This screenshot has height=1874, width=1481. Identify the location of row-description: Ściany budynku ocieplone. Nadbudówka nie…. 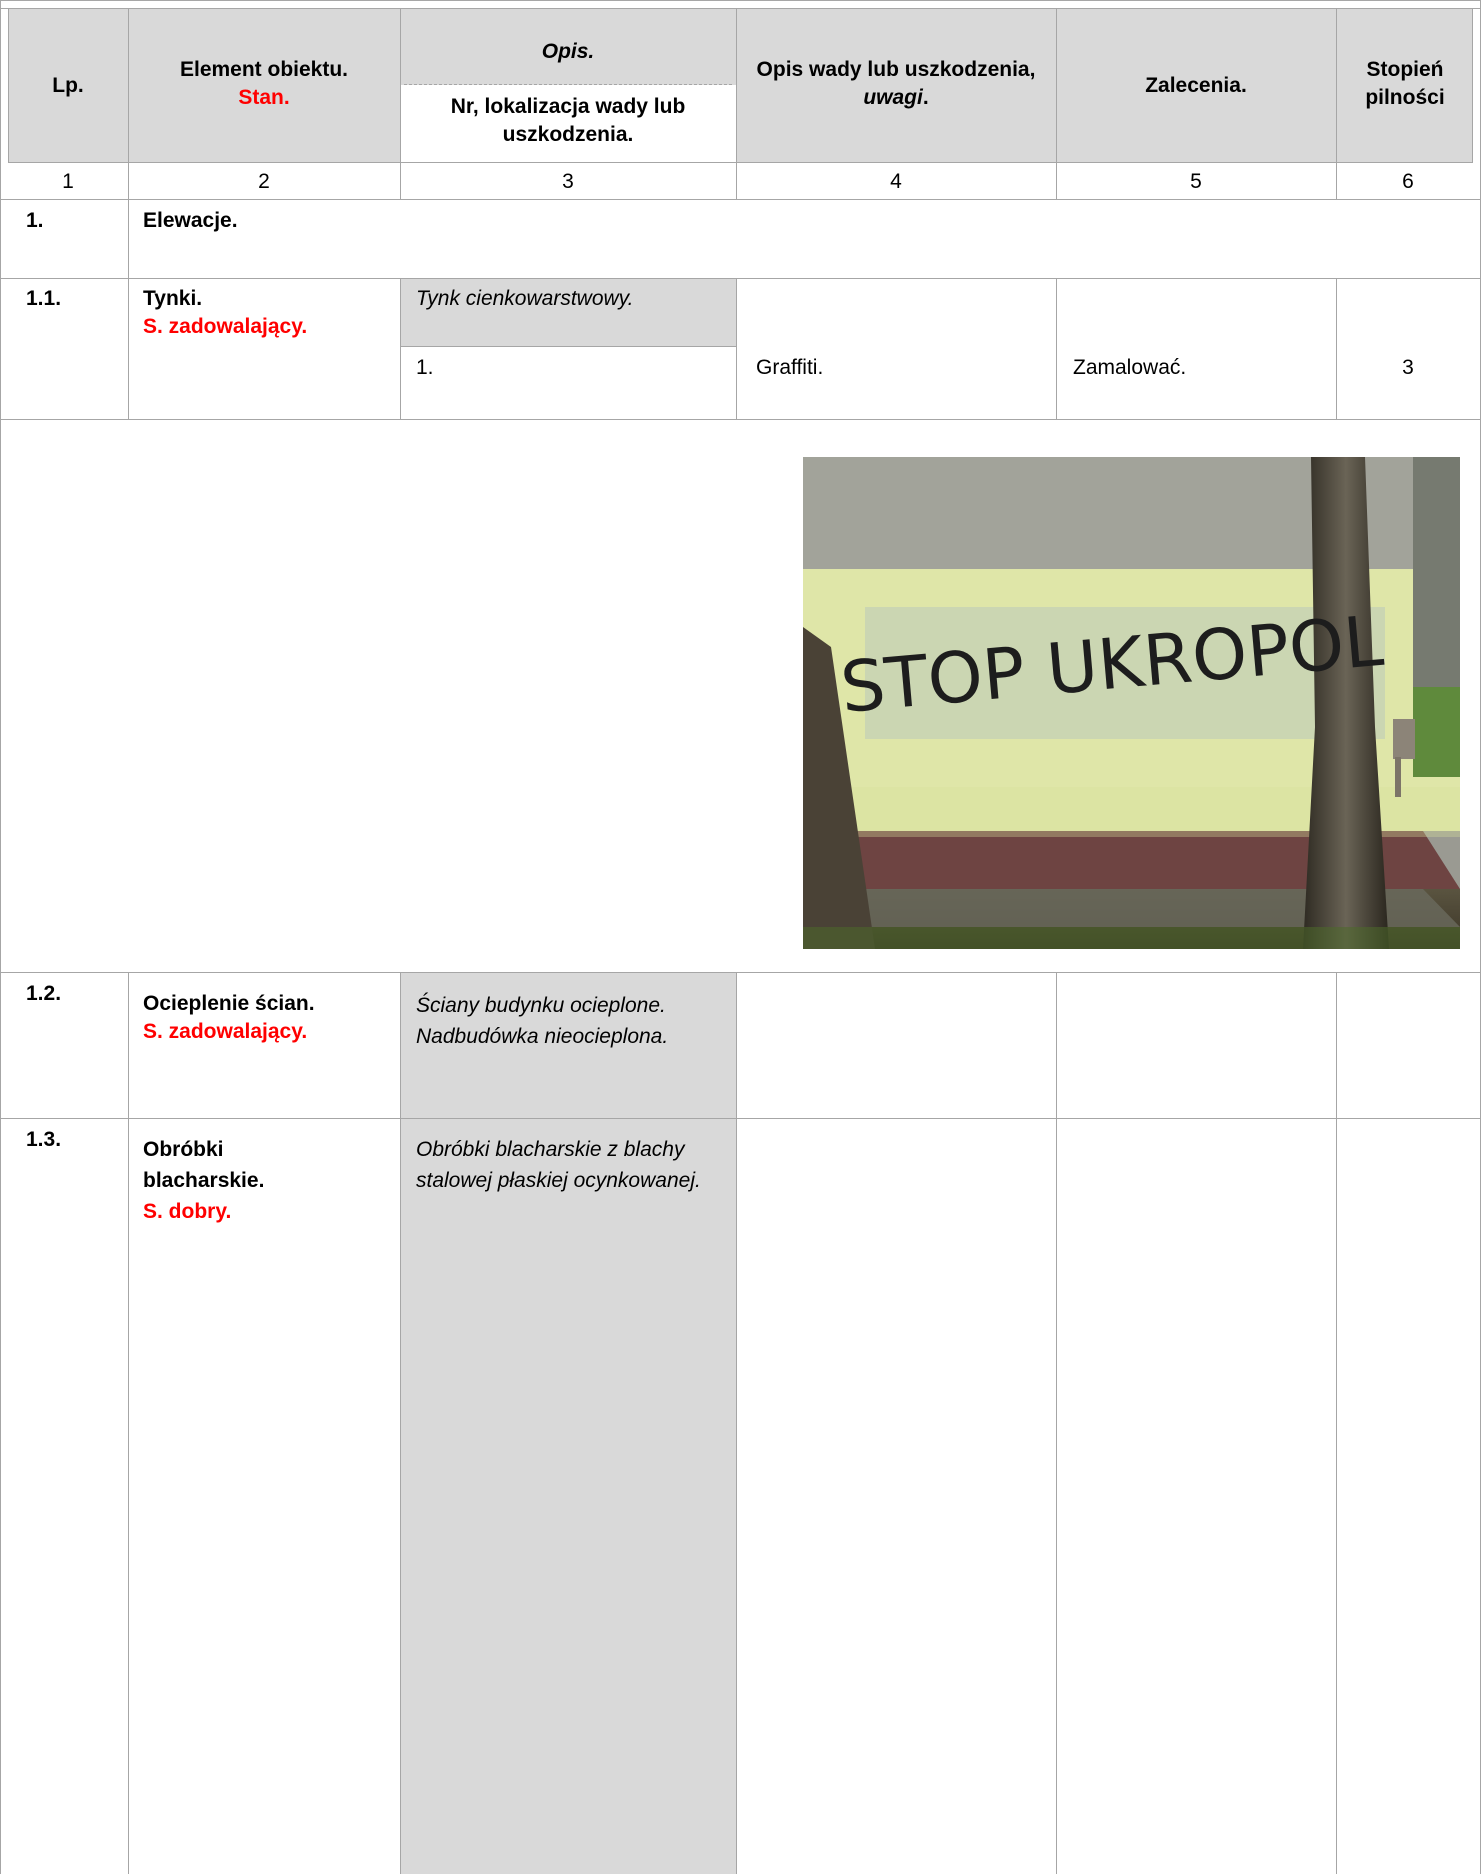
(542, 1021).